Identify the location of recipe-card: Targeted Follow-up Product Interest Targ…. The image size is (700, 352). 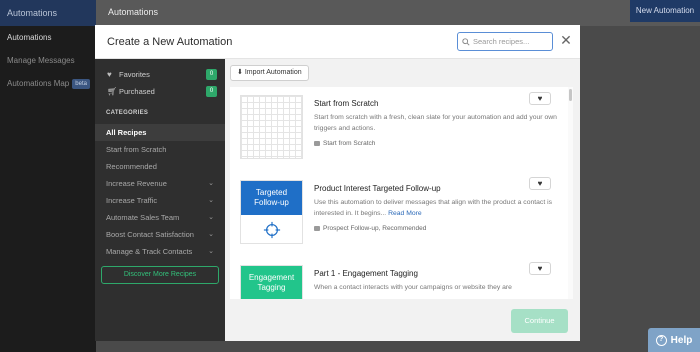
(400, 212).